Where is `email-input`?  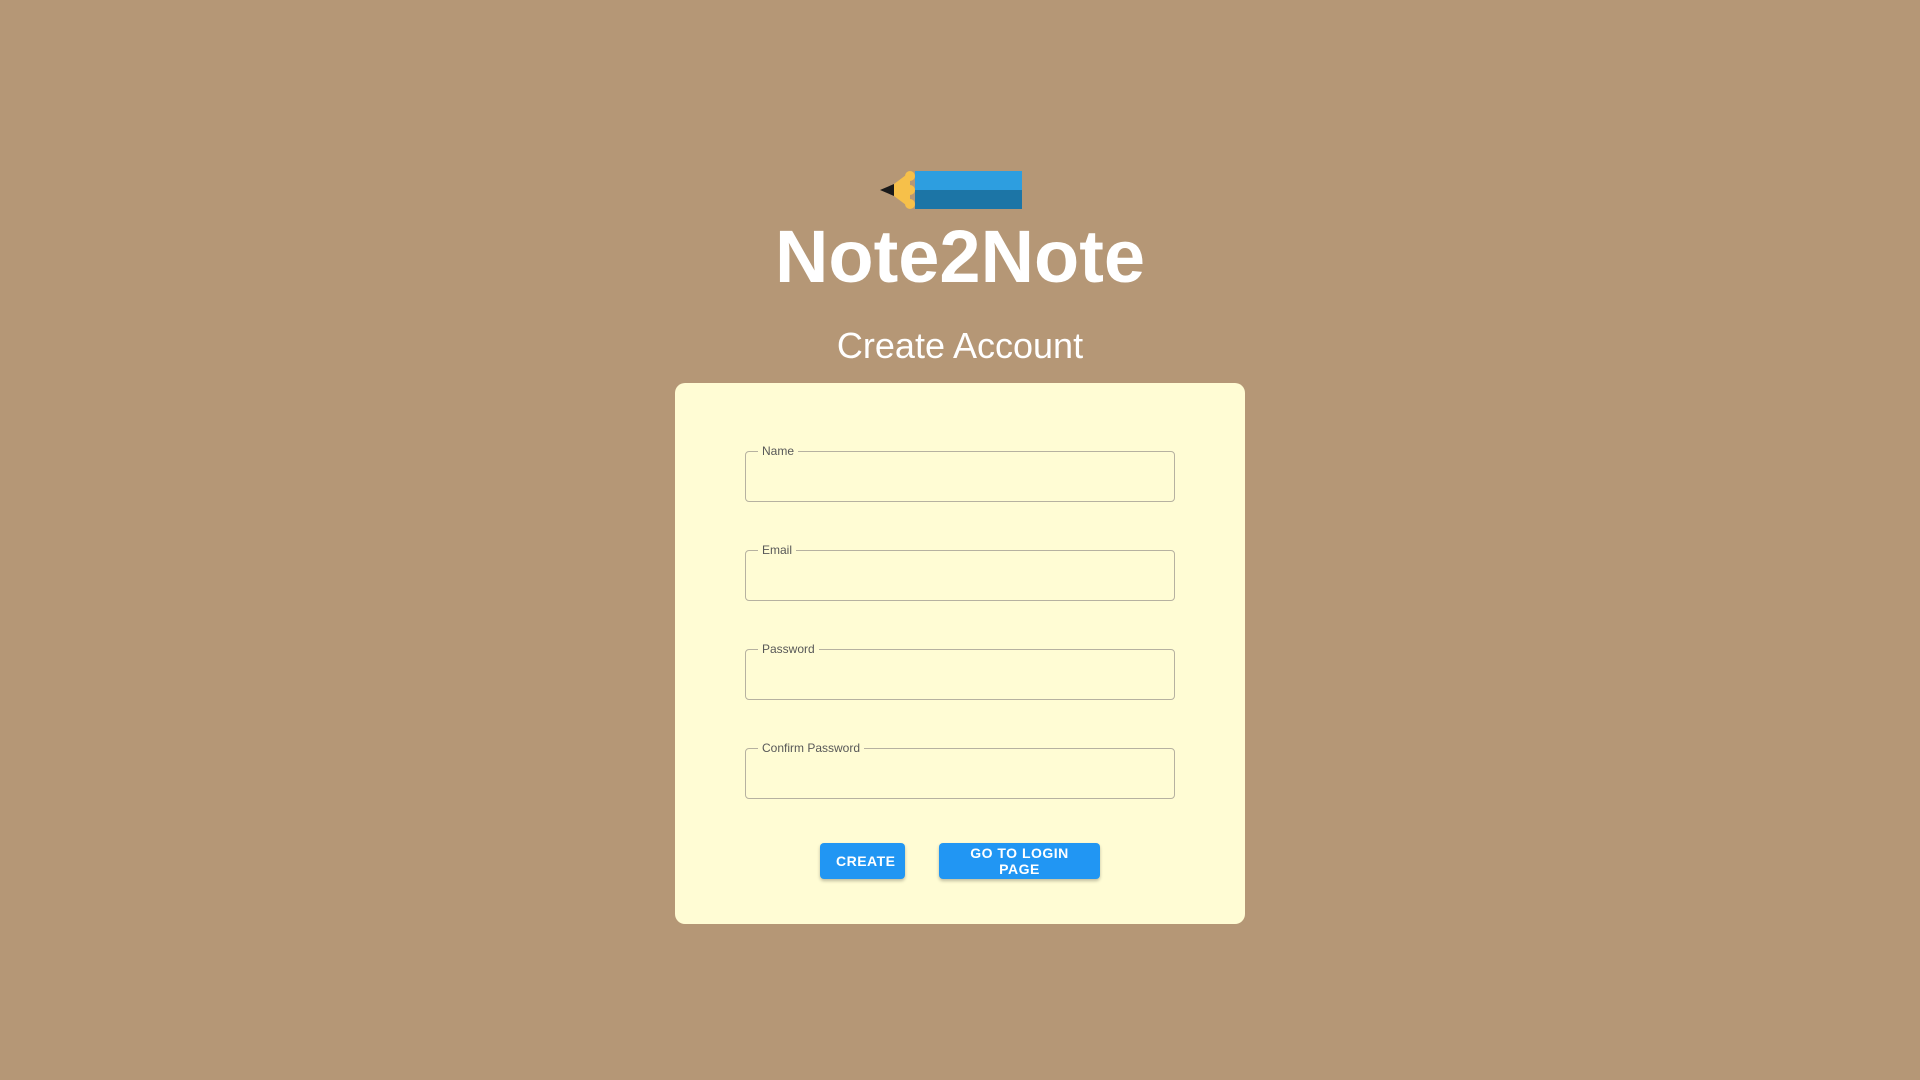 email-input is located at coordinates (961, 575).